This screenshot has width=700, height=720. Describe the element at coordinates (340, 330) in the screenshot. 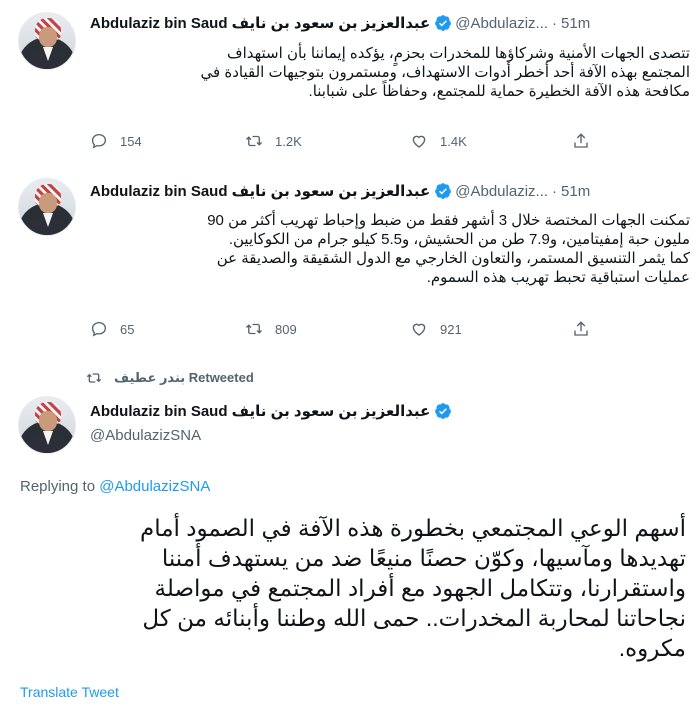

I see `tweet-actions: 65 809 921` at that location.